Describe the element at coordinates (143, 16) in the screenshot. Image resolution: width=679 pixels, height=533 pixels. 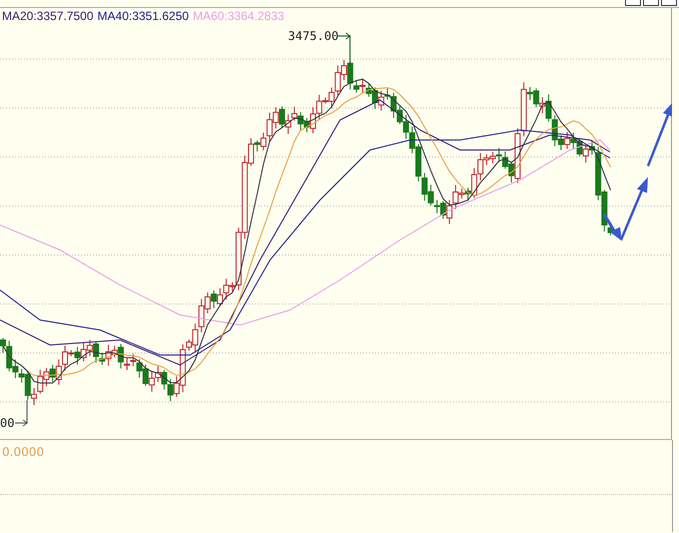
I see `moving-average-label: MA40:3351.6250` at that location.